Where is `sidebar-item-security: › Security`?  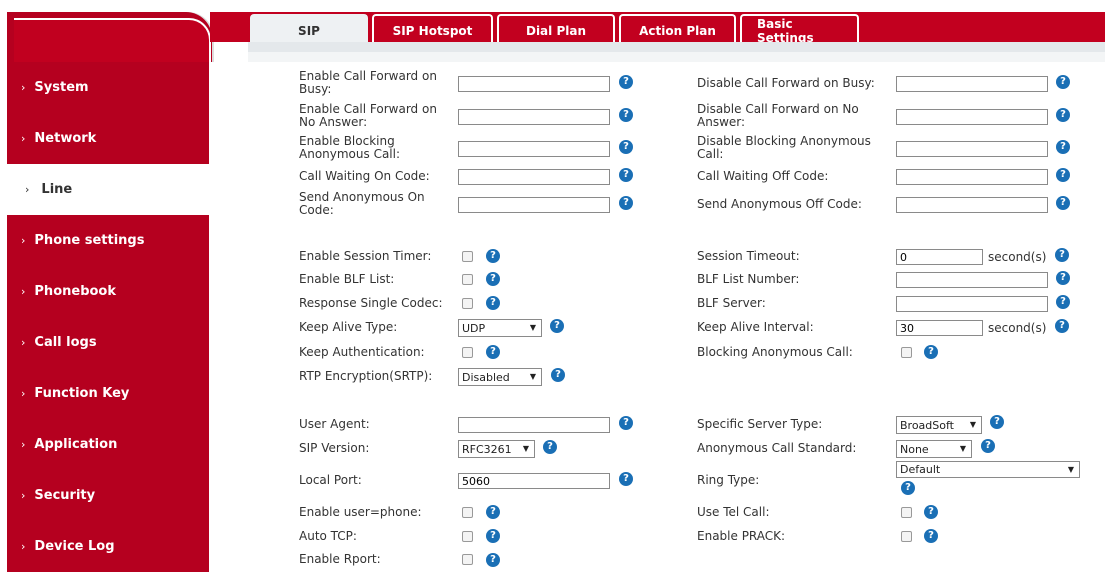
sidebar-item-security: › Security is located at coordinates (108, 495).